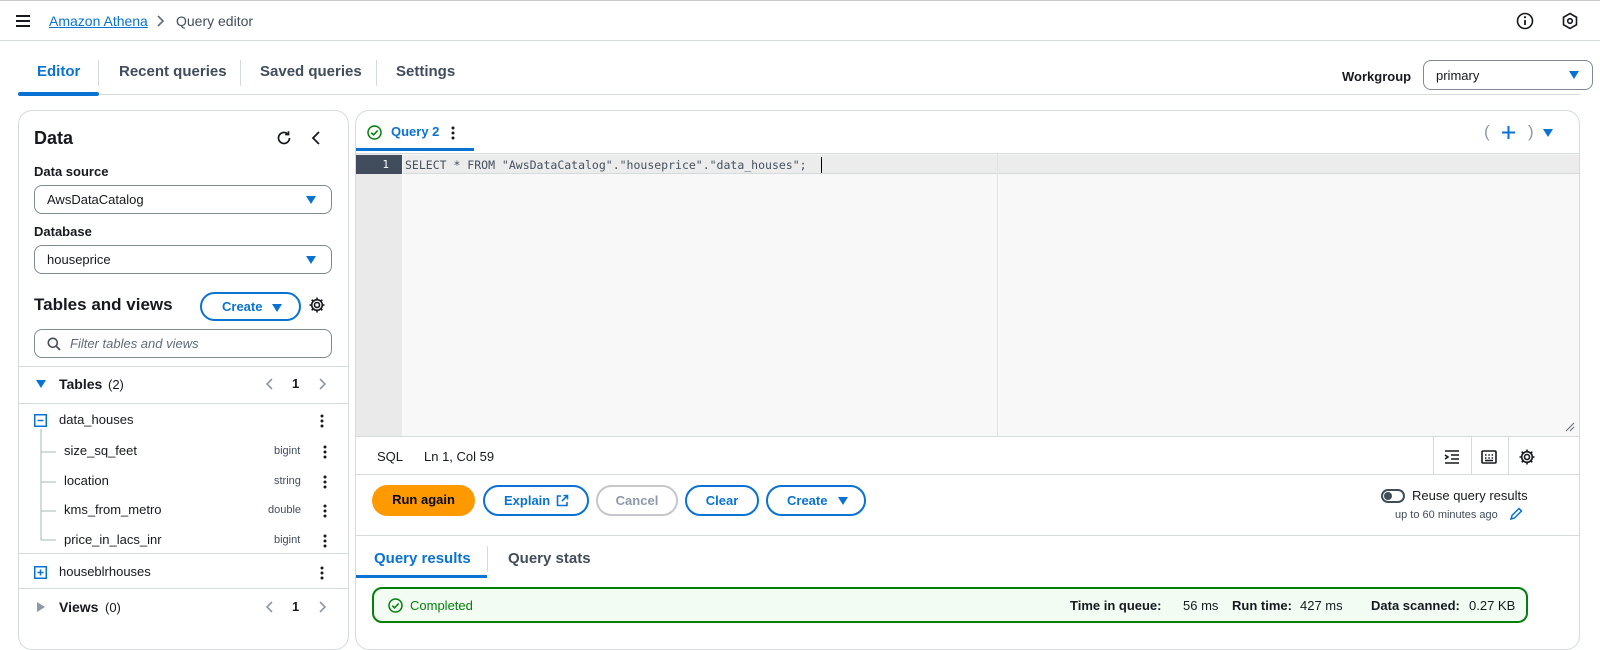 The image size is (1600, 650). What do you see at coordinates (40, 572) in the screenshot?
I see `expand-square-icon` at bounding box center [40, 572].